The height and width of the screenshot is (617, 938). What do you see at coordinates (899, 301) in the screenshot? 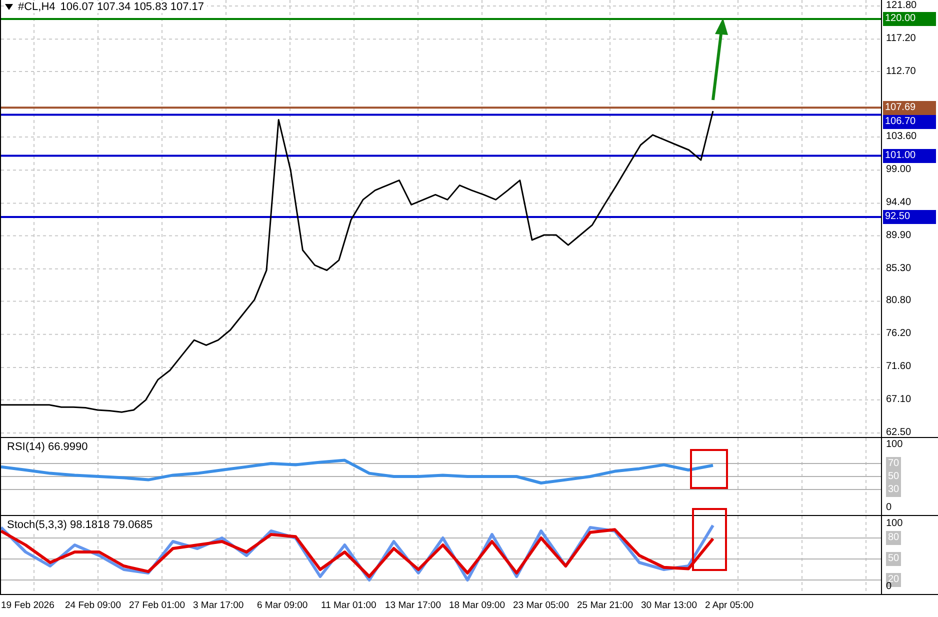
I see `axis-label: 80.80` at bounding box center [899, 301].